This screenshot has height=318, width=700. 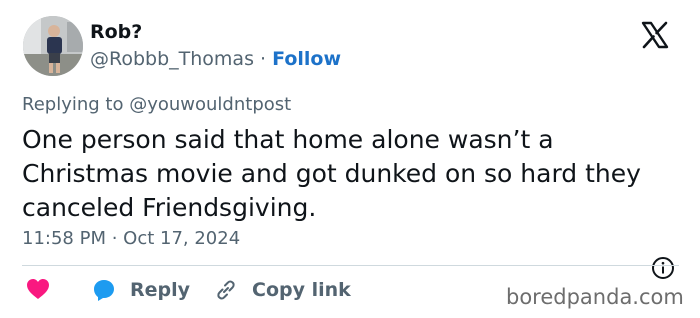 I want to click on avatar-photo, so click(x=53, y=46).